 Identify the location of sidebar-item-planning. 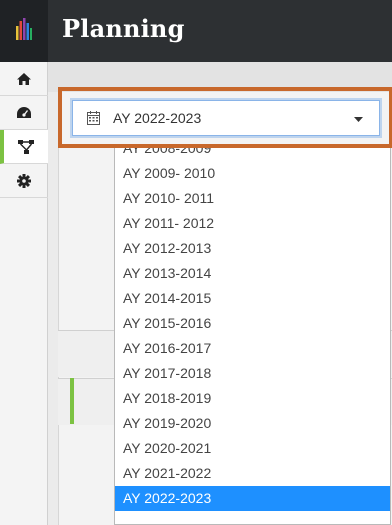
(24, 147).